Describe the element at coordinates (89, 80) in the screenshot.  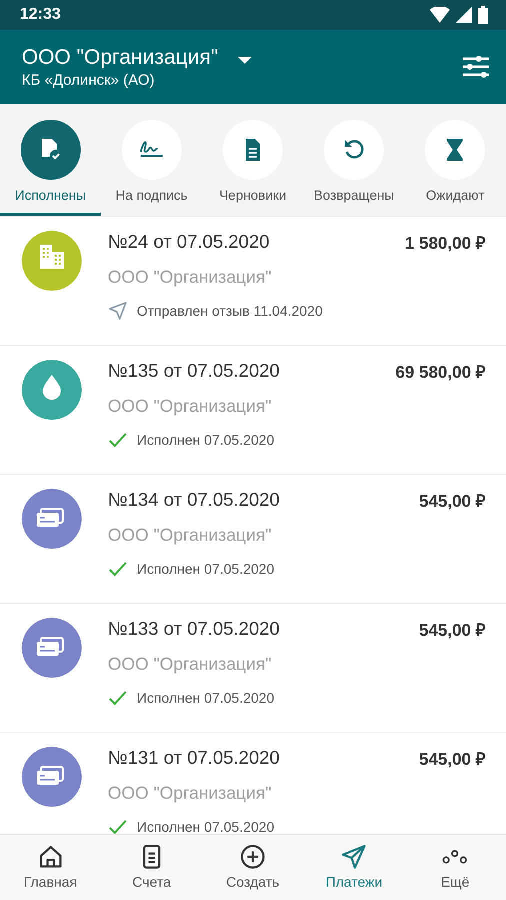
I see `bank-name: КБ «Долинск» (АО)` at that location.